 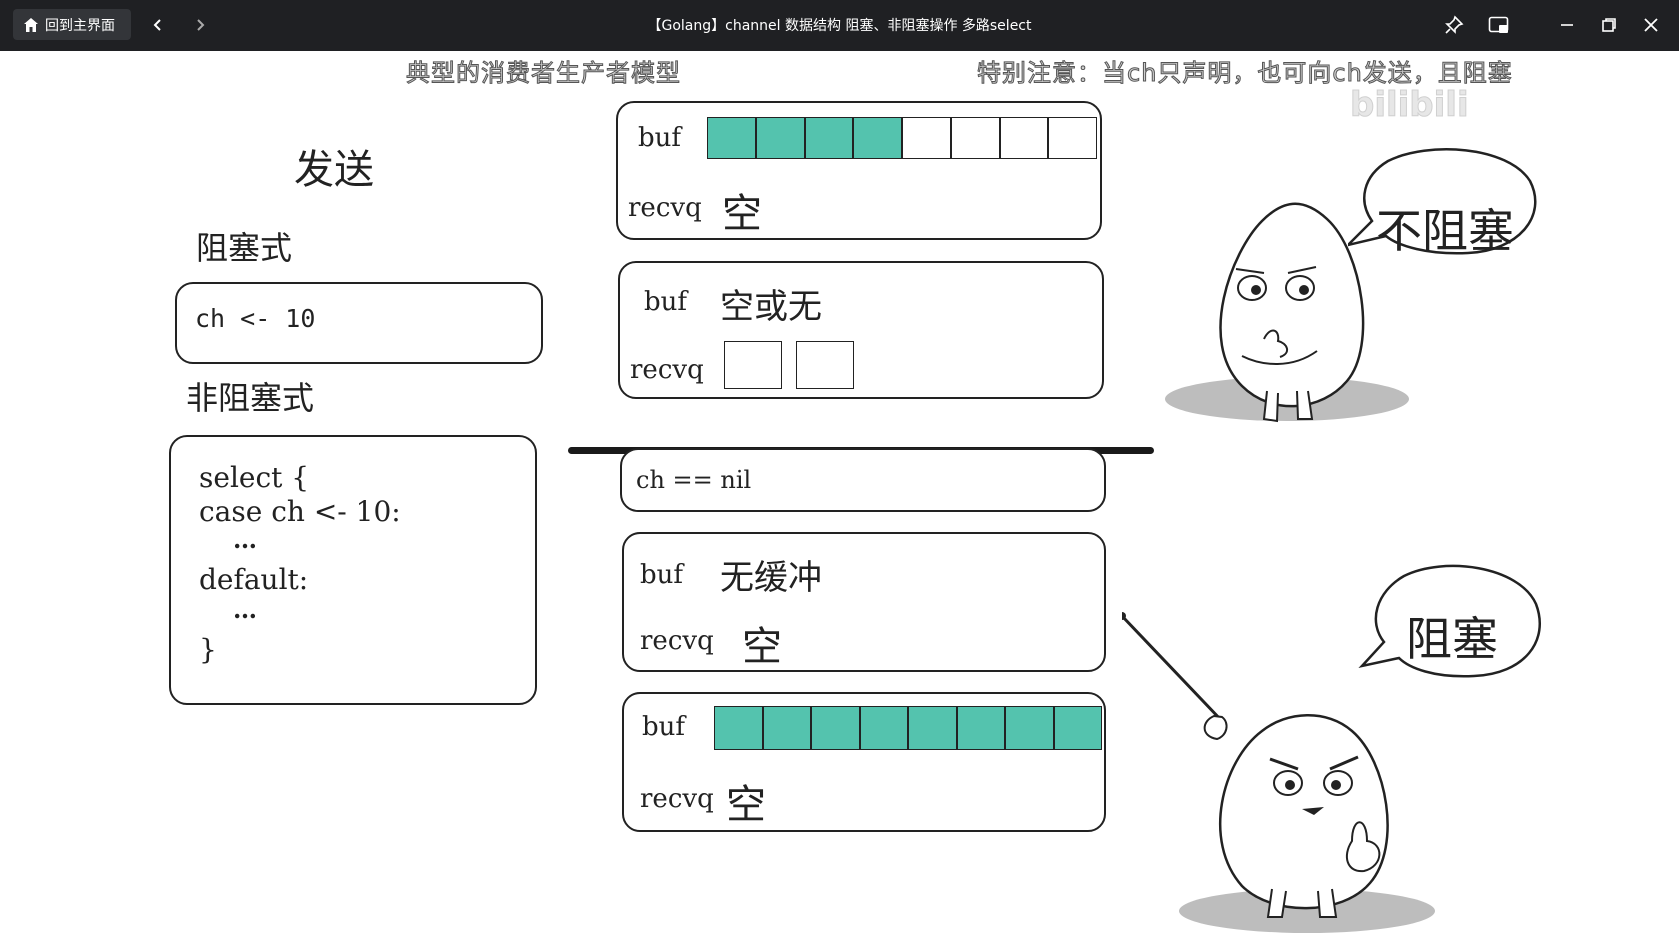 What do you see at coordinates (353, 570) in the screenshot?
I see `nonblocking-code-box: select { case ch <- 10: … default: … }` at bounding box center [353, 570].